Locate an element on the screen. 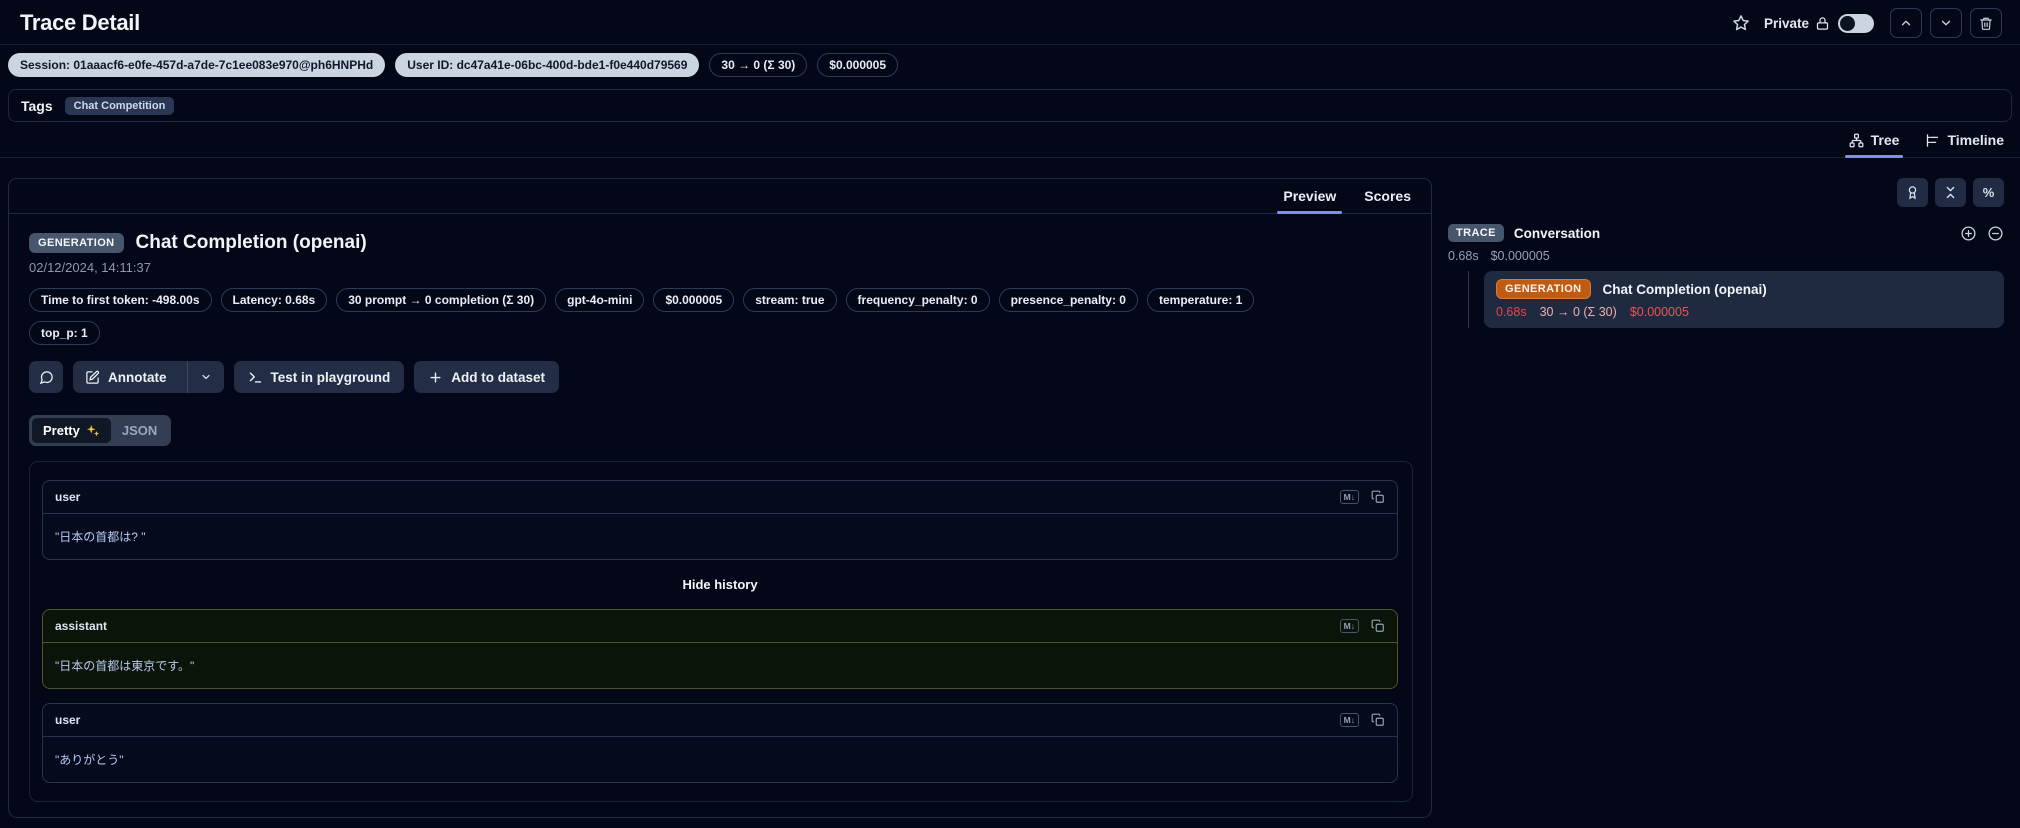 The height and width of the screenshot is (828, 2020). plus-icon is located at coordinates (435, 377).